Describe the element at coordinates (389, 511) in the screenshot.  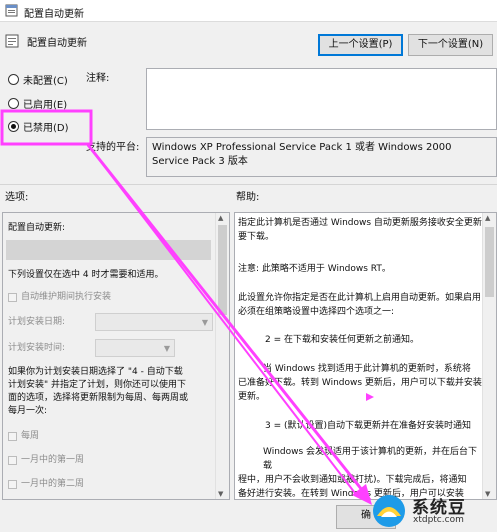
I see `watermark-logo-icon` at that location.